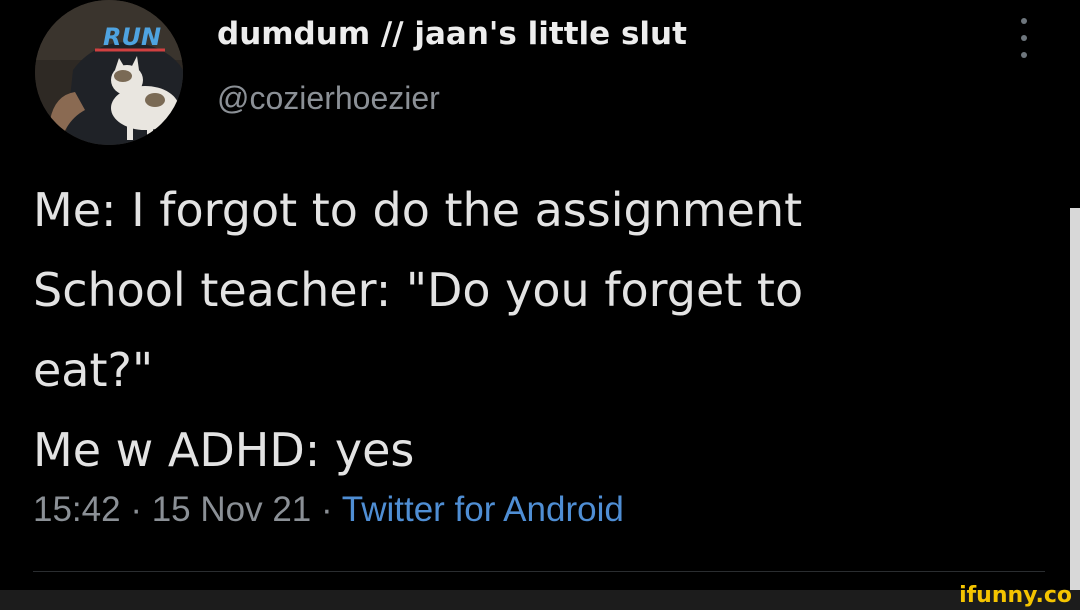 This screenshot has height=610, width=1080. What do you see at coordinates (224, 450) in the screenshot?
I see `tweet-text-line: Me w ADHD: yes` at bounding box center [224, 450].